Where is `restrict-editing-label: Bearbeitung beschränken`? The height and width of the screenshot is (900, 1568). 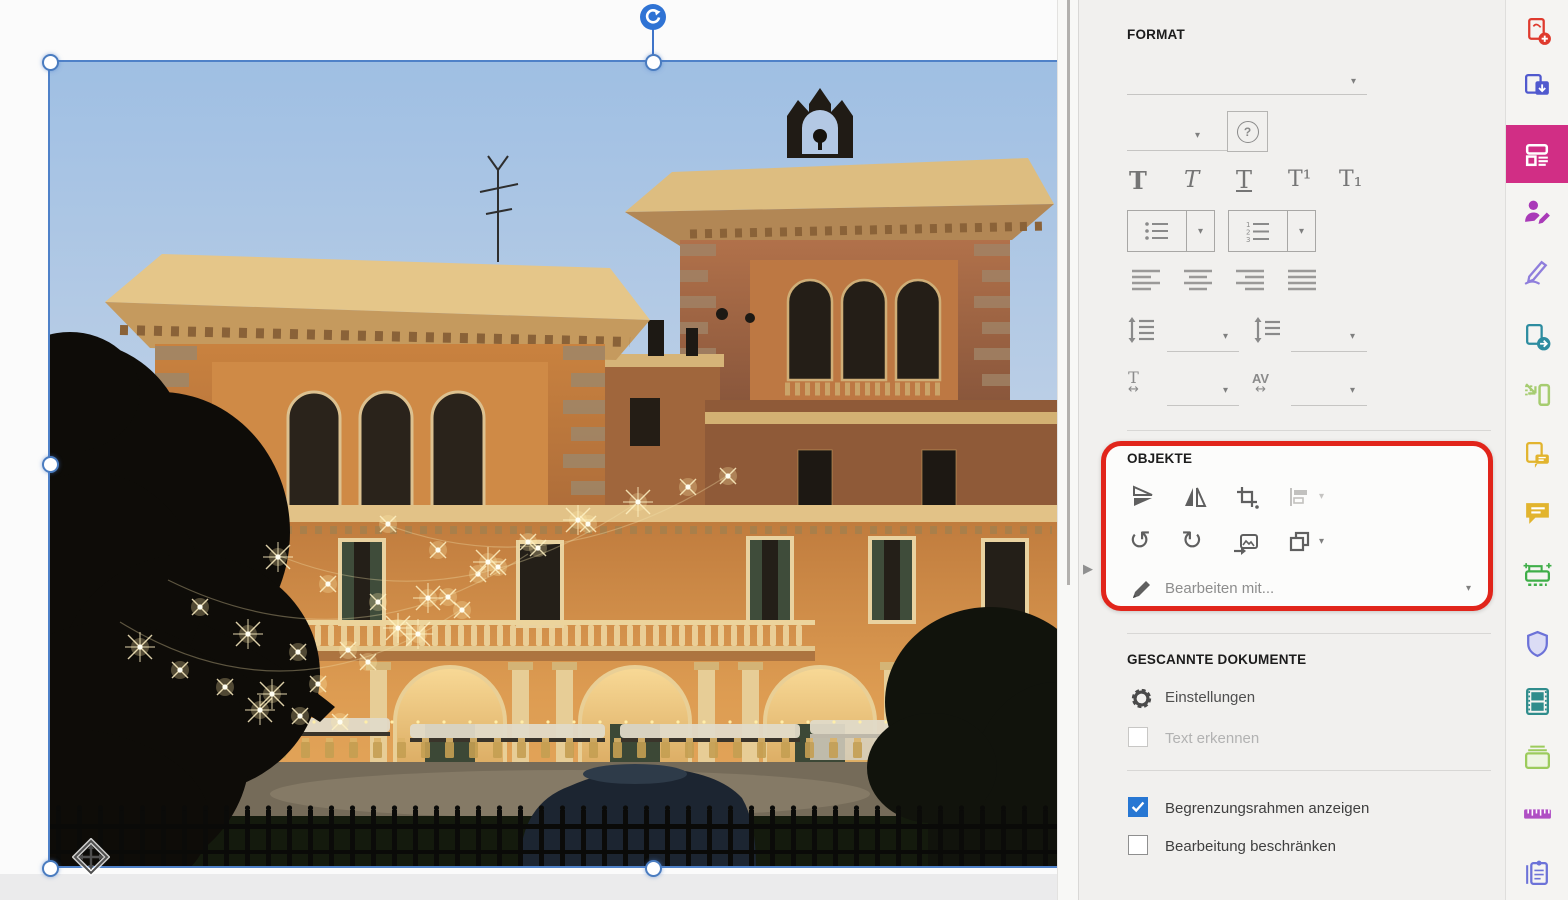 restrict-editing-label: Bearbeitung beschränken is located at coordinates (1250, 846).